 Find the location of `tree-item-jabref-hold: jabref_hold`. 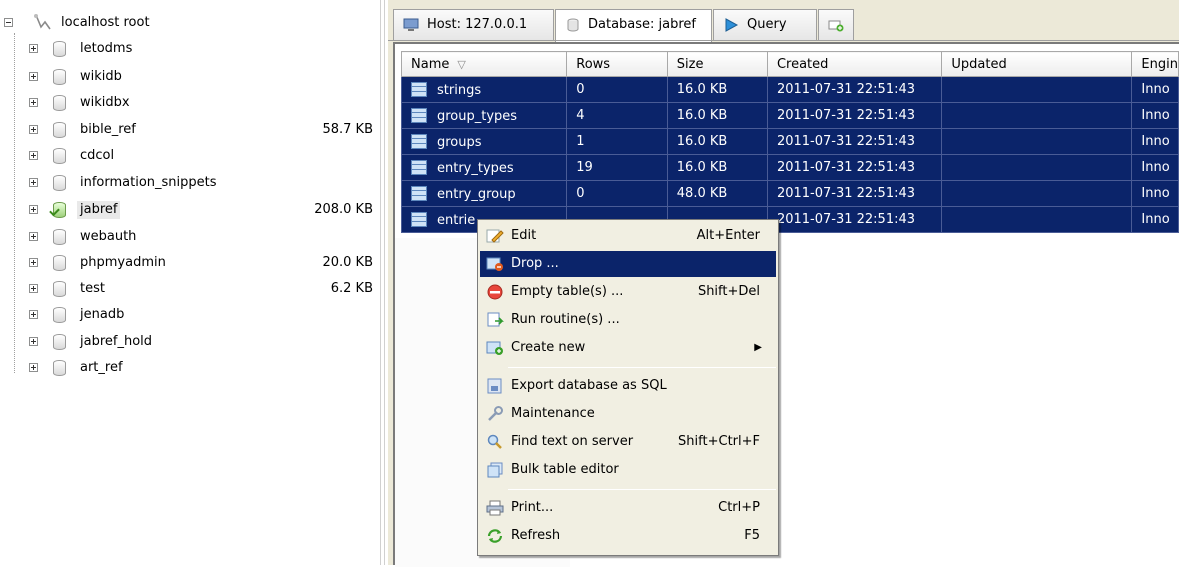

tree-item-jabref-hold: jabref_hold is located at coordinates (190, 342).